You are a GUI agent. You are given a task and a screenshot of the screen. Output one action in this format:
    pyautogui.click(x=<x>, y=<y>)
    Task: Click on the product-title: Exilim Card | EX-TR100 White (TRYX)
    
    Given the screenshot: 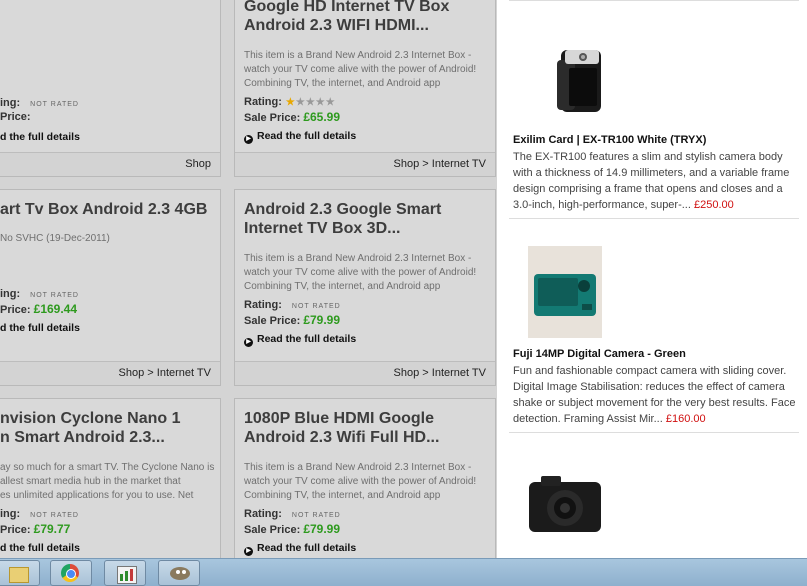 What is the action you would take?
    pyautogui.click(x=658, y=140)
    